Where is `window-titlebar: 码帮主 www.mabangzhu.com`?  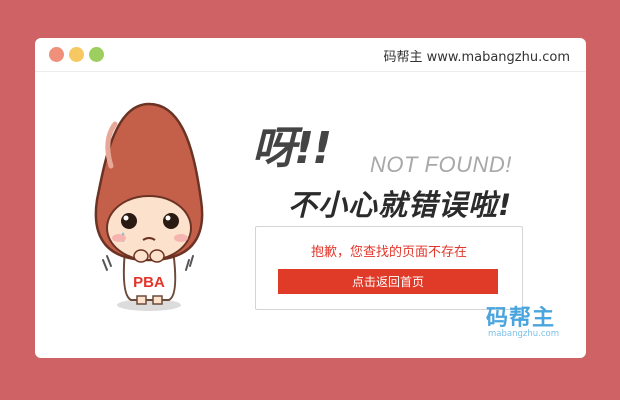
window-titlebar: 码帮主 www.mabangzhu.com is located at coordinates (310, 55).